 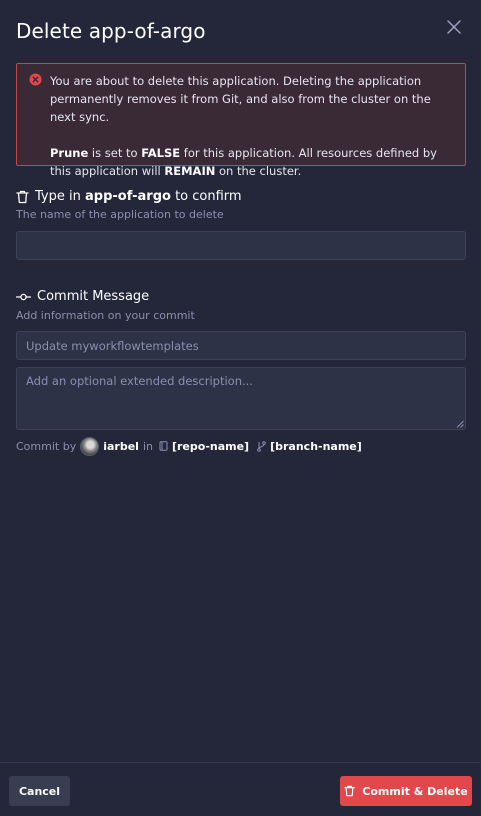 I want to click on remain-label: REMAIN, so click(x=190, y=171).